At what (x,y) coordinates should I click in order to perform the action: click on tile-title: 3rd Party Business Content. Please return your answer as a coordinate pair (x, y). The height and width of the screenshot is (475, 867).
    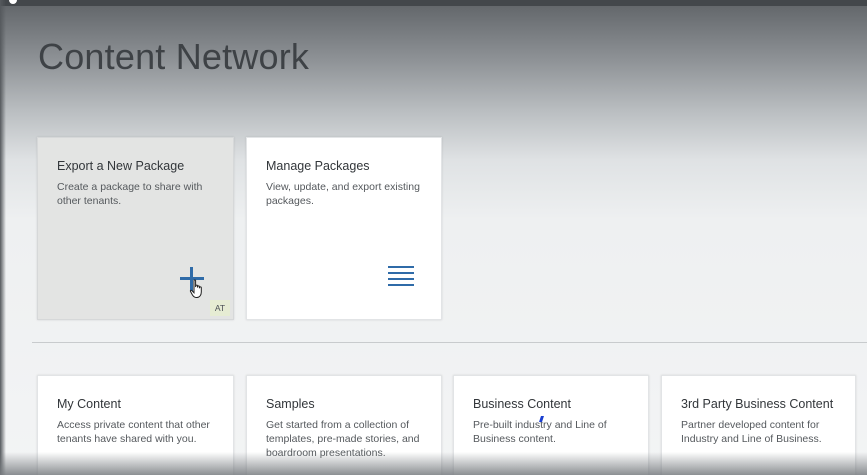
    Looking at the image, I should click on (757, 404).